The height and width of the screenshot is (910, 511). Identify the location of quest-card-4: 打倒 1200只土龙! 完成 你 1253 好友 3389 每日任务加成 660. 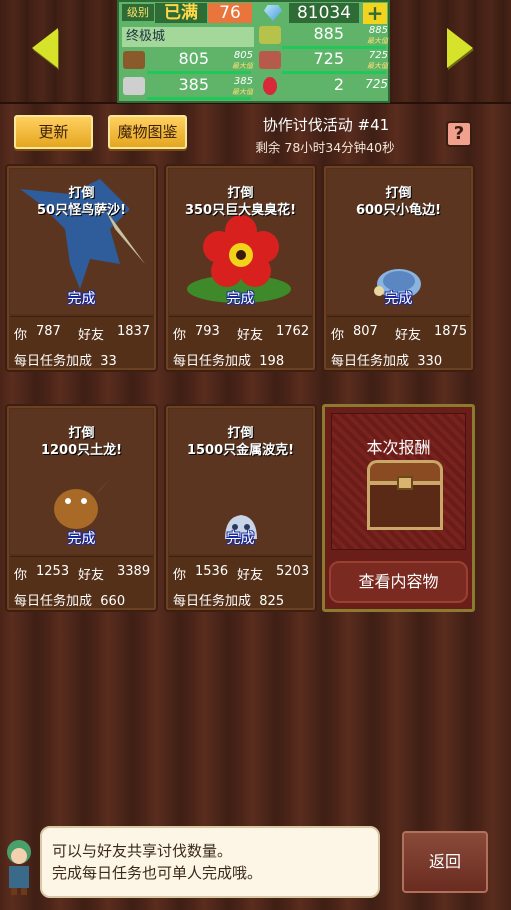
(81, 508).